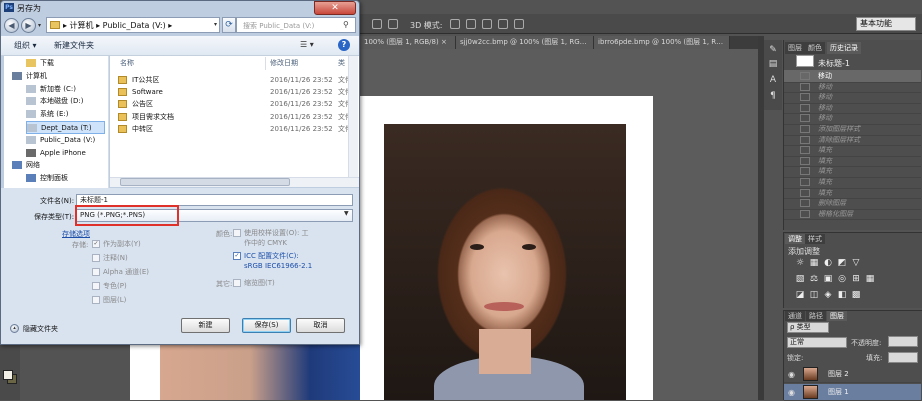  Describe the element at coordinates (842, 279) in the screenshot. I see `adjustment-icon: ◎` at that location.